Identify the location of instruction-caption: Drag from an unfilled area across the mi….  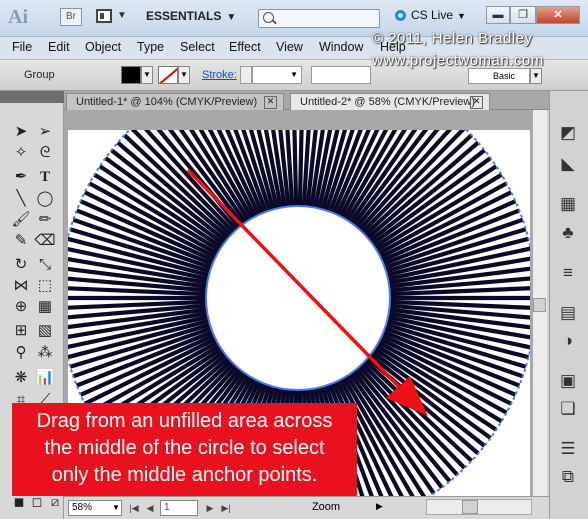
(184, 449).